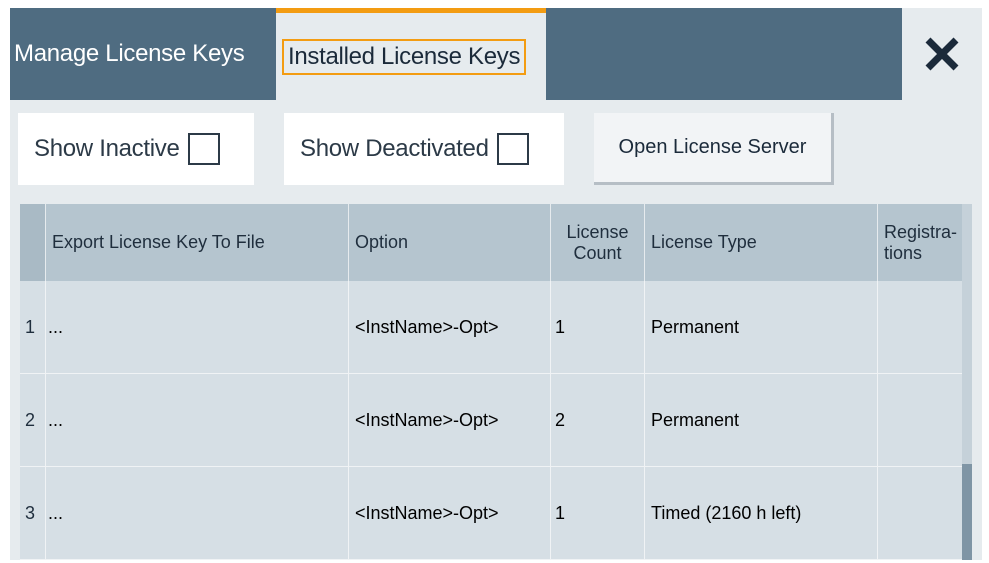  I want to click on row-index: 3, so click(33, 513).